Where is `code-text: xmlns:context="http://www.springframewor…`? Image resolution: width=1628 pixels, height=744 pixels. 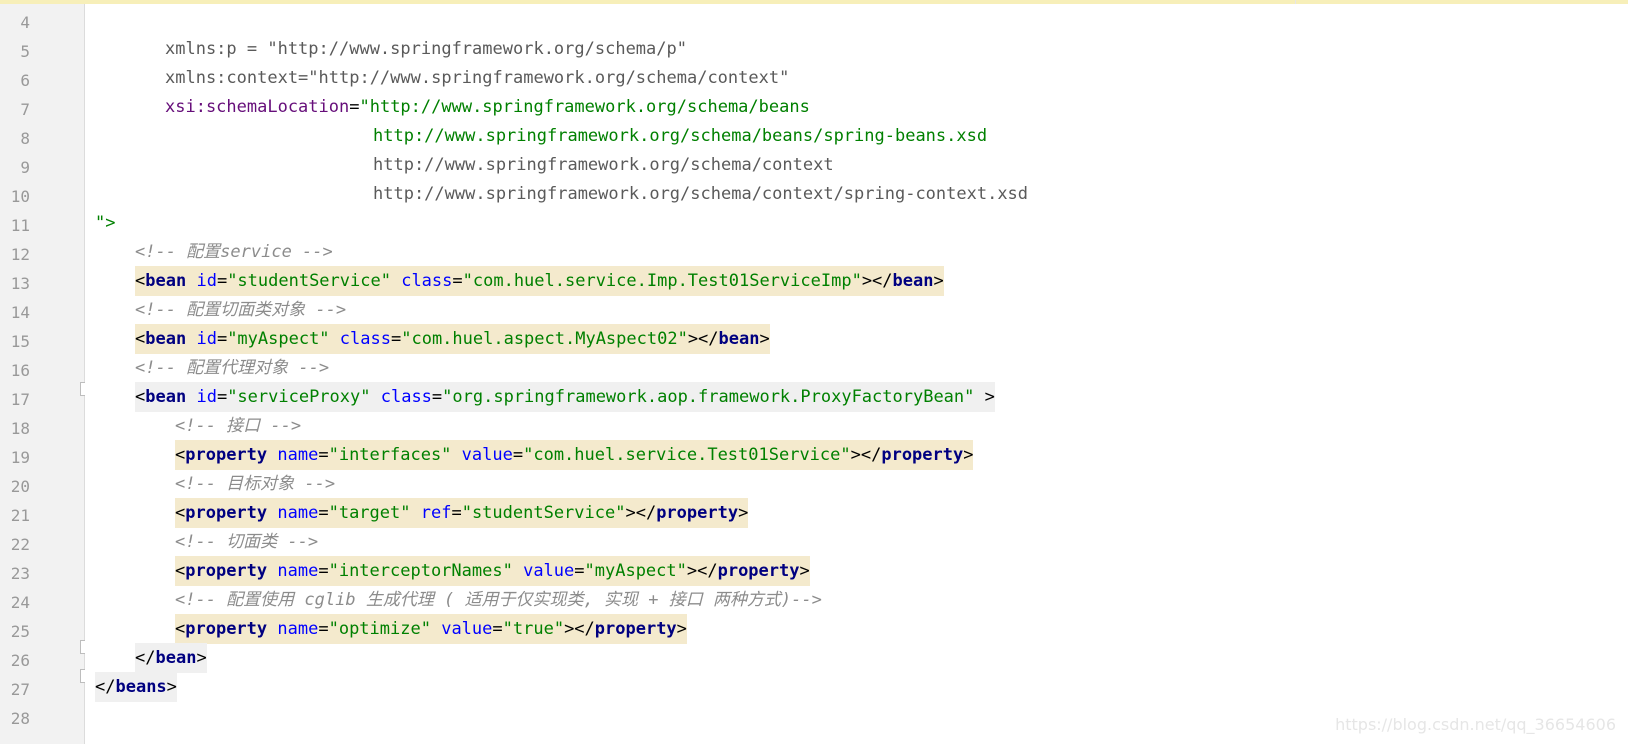
code-text: xmlns:context="http://www.springframewor… is located at coordinates (477, 78).